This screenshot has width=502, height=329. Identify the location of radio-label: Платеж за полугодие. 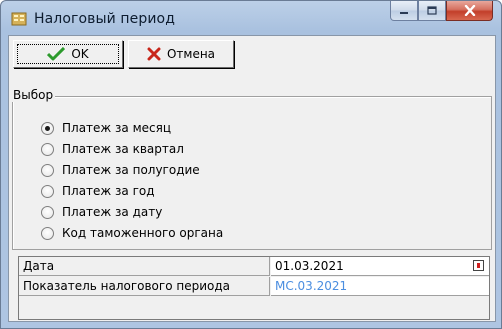
(131, 170).